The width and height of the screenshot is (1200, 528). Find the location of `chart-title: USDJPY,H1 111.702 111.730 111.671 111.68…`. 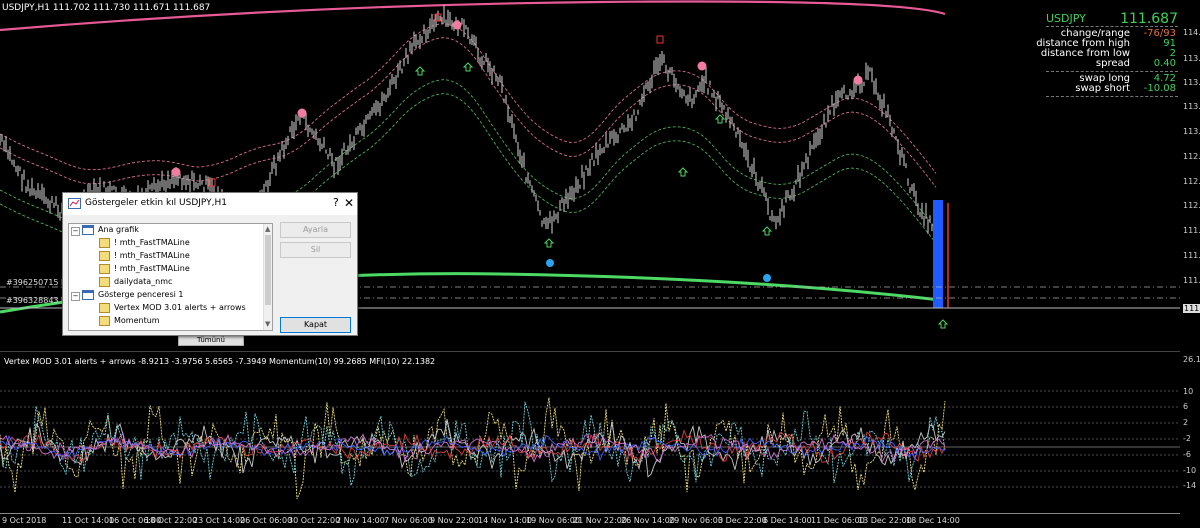

chart-title: USDJPY,H1 111.702 111.730 111.671 111.68… is located at coordinates (106, 8).